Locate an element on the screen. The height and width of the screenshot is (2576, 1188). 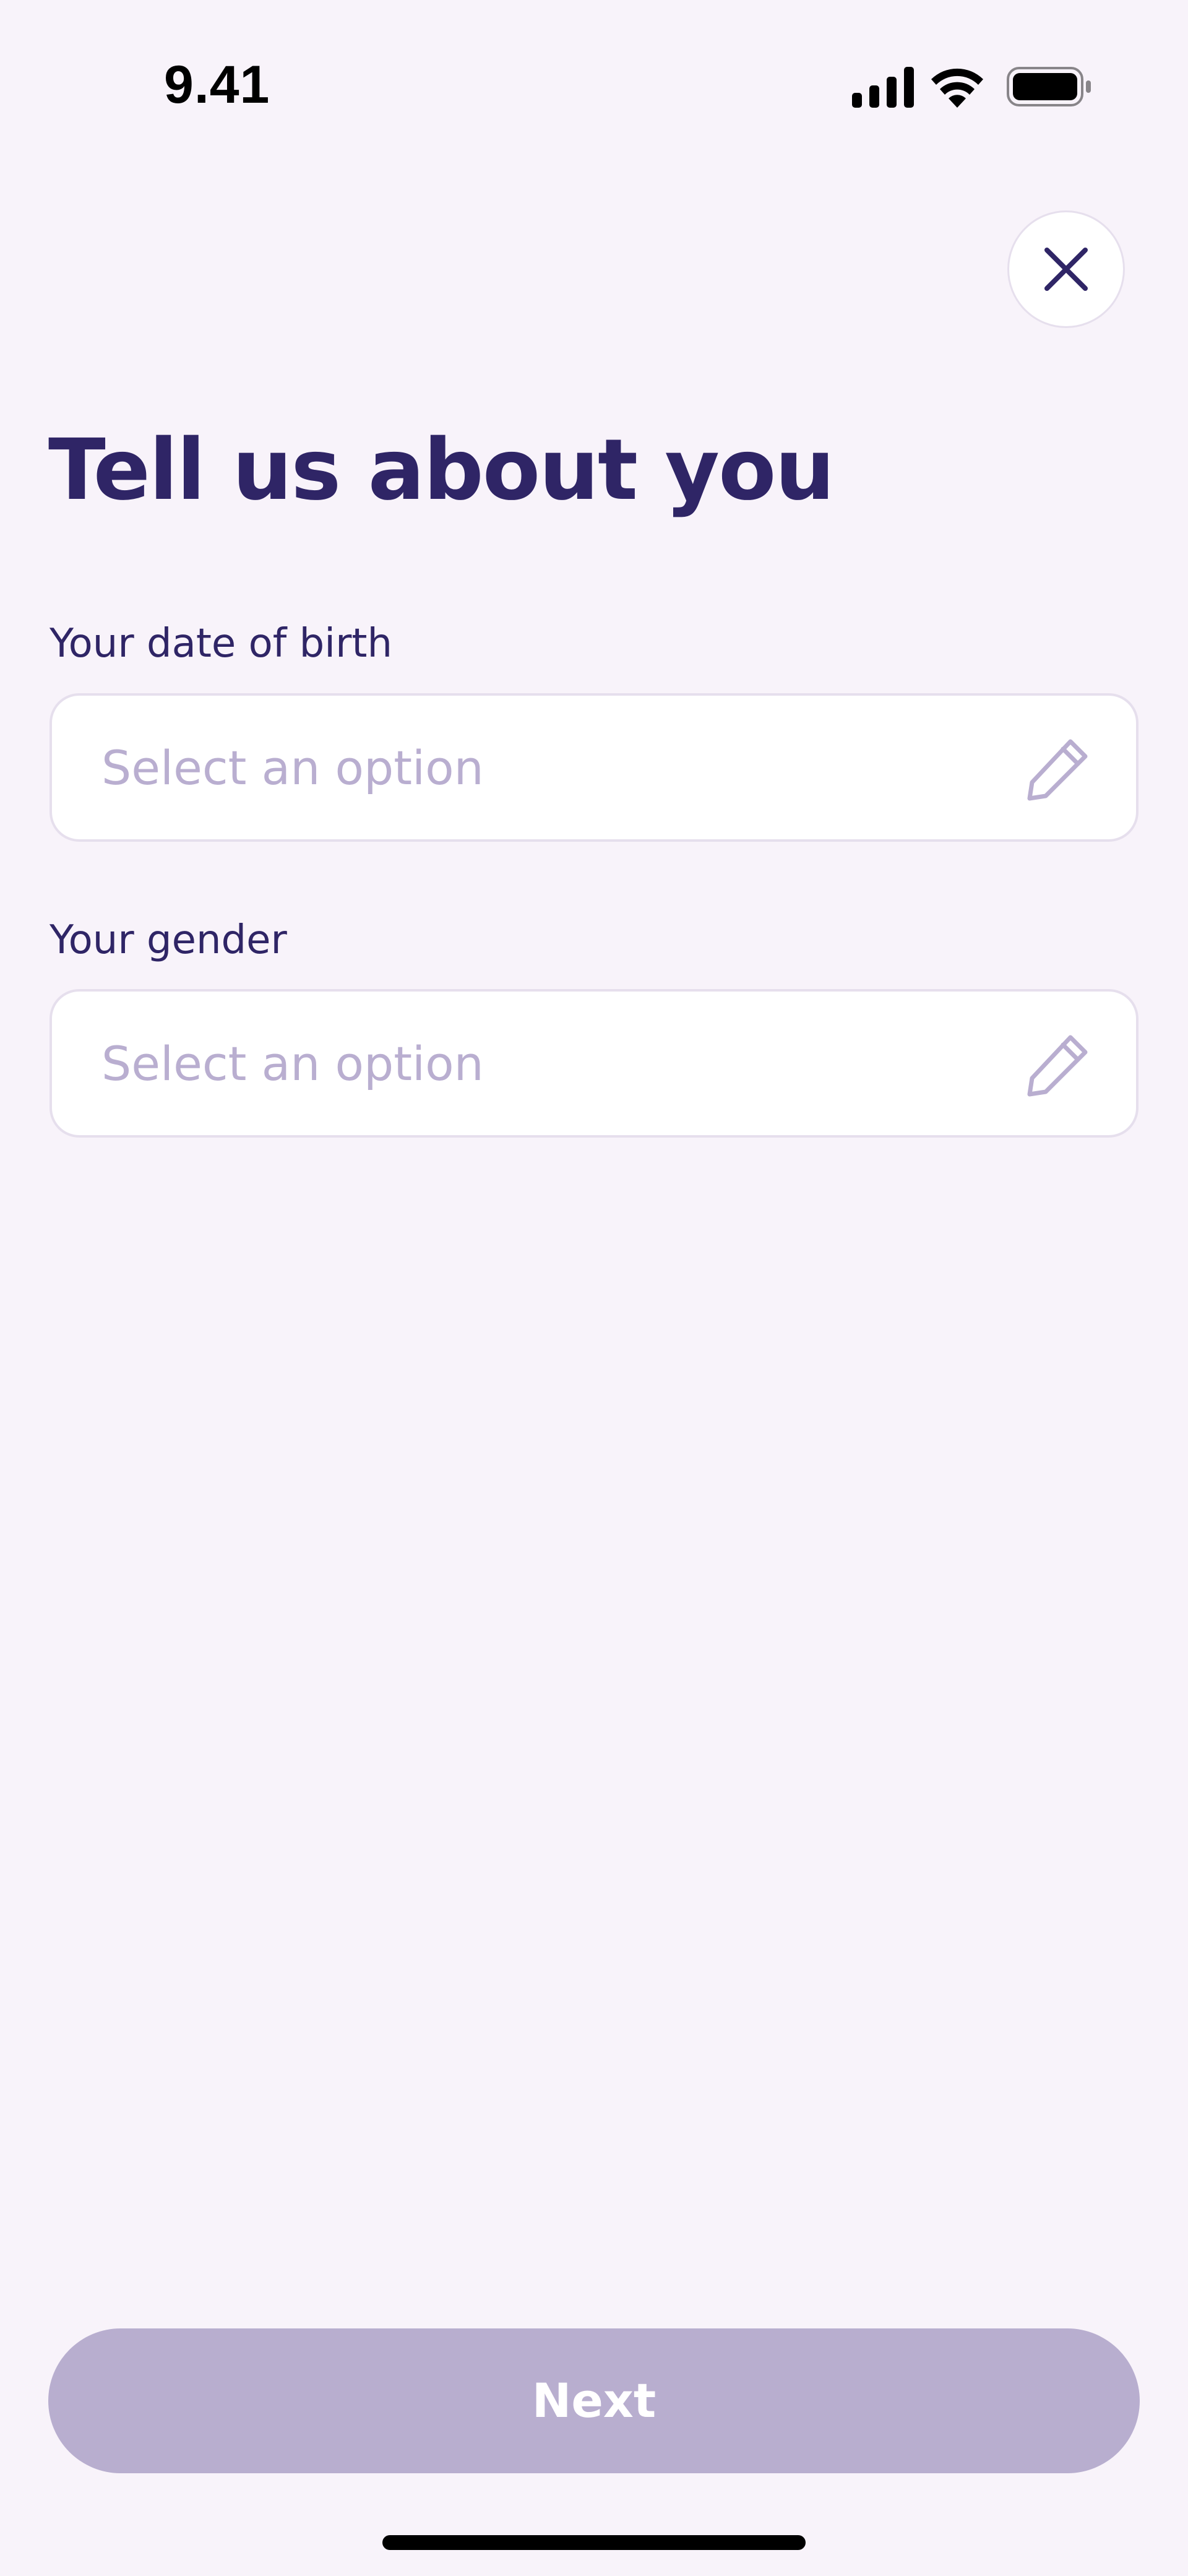
close-button is located at coordinates (1066, 269).